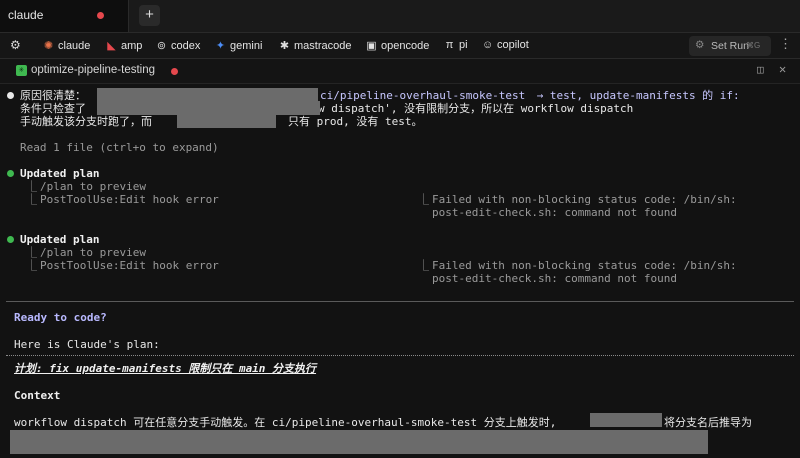 Image resolution: width=800 pixels, height=458 pixels. What do you see at coordinates (100, 15) in the screenshot?
I see `unsaved-dot-icon` at bounding box center [100, 15].